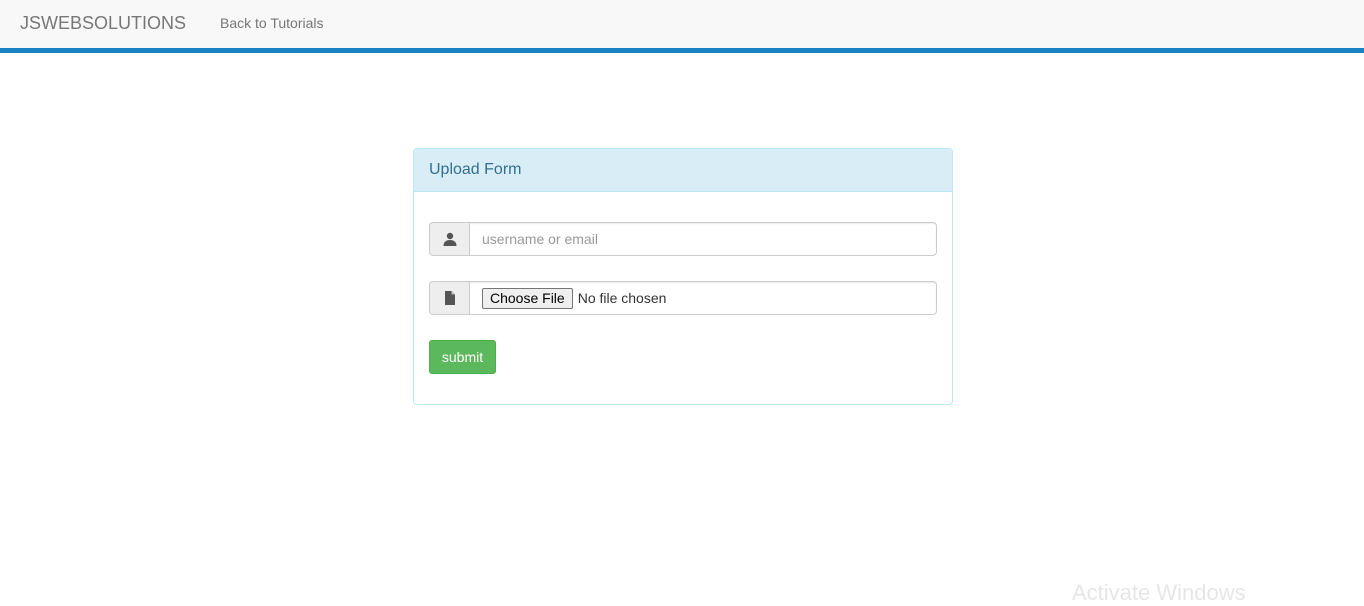  What do you see at coordinates (703, 298) in the screenshot?
I see `file-input: Choose File No file chosen` at bounding box center [703, 298].